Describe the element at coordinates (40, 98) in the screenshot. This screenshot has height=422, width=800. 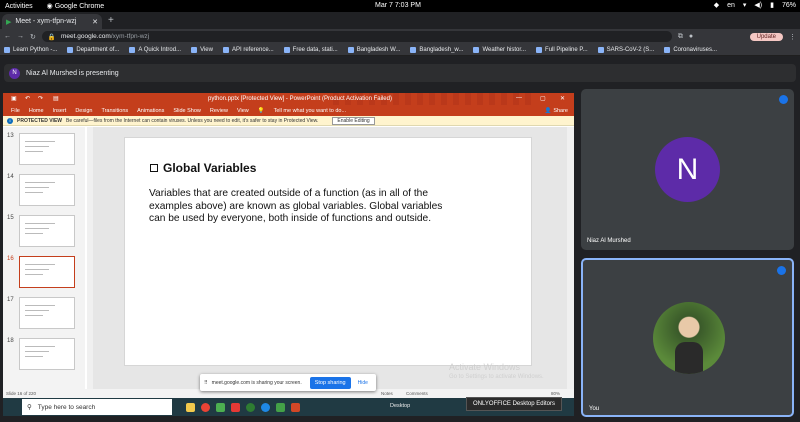
I see `redo-icon: ↷` at that location.